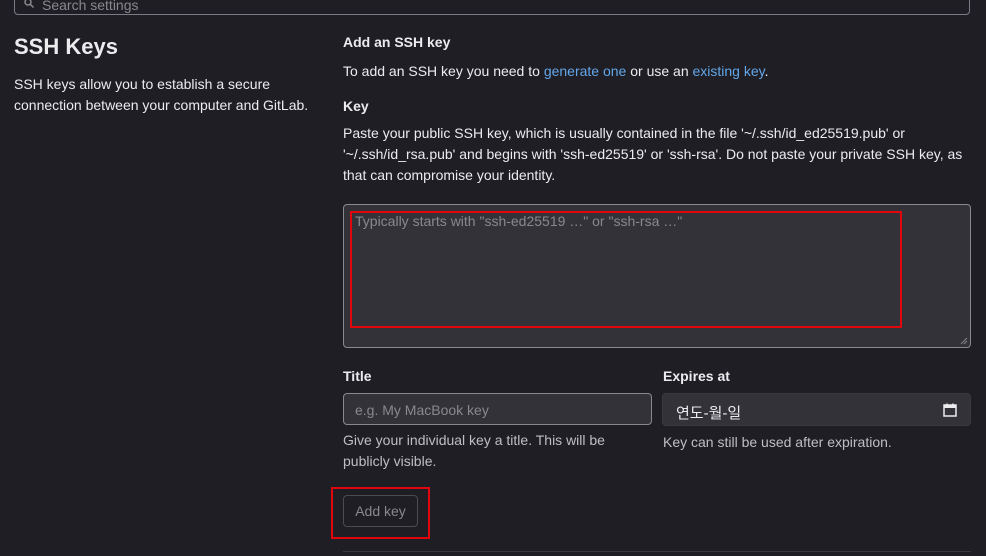 This screenshot has width=986, height=556. I want to click on resize-grip-icon, so click(964, 341).